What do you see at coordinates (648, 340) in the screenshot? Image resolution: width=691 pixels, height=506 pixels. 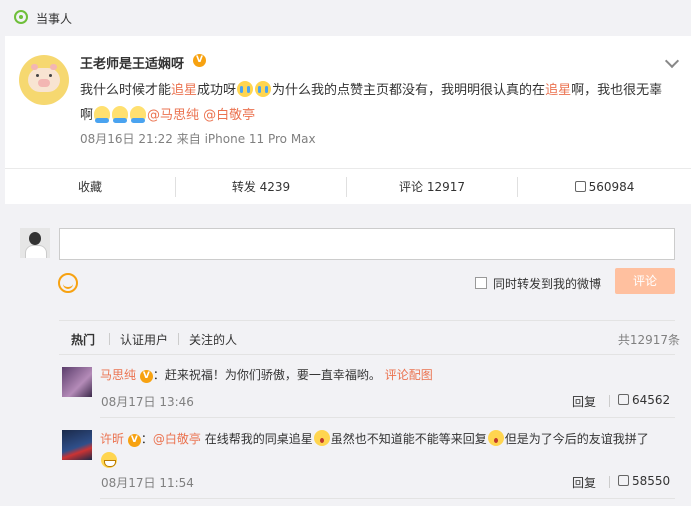 I see `comment-total: 共12917条` at bounding box center [648, 340].